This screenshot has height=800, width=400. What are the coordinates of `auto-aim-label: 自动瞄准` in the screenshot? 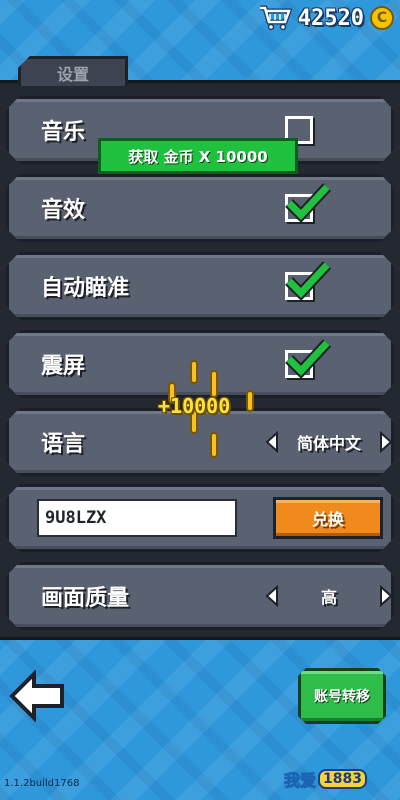 It's located at (85, 288).